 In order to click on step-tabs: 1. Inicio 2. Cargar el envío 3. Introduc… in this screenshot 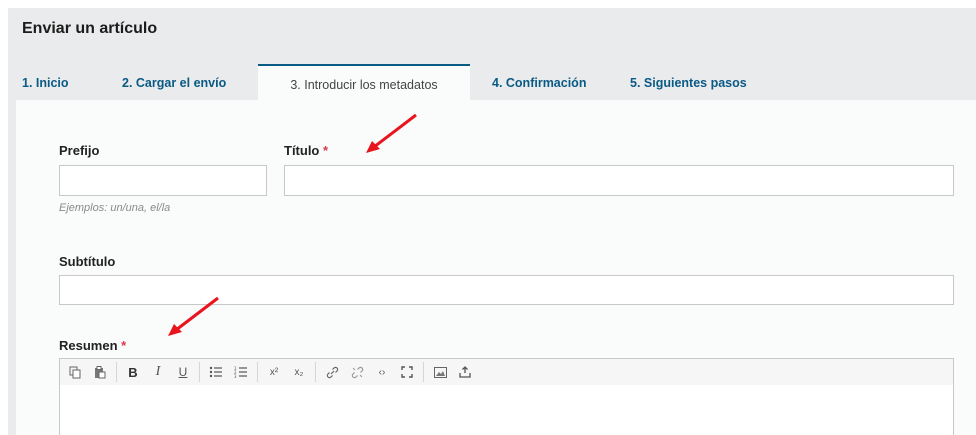, I will do `click(496, 86)`.